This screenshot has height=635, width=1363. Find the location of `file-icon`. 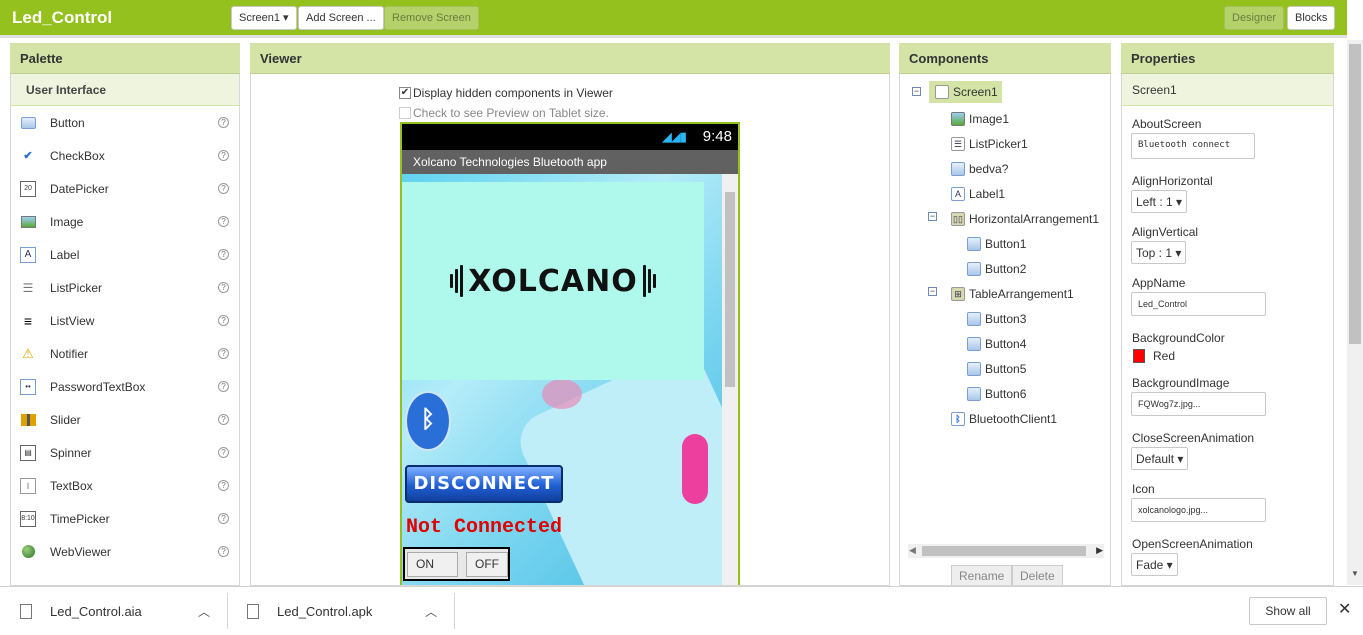

file-icon is located at coordinates (26, 611).